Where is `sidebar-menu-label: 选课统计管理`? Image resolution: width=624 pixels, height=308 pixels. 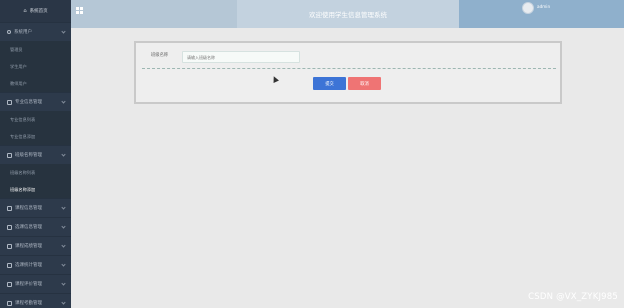 sidebar-menu-label: 选课统计管理 is located at coordinates (28, 265).